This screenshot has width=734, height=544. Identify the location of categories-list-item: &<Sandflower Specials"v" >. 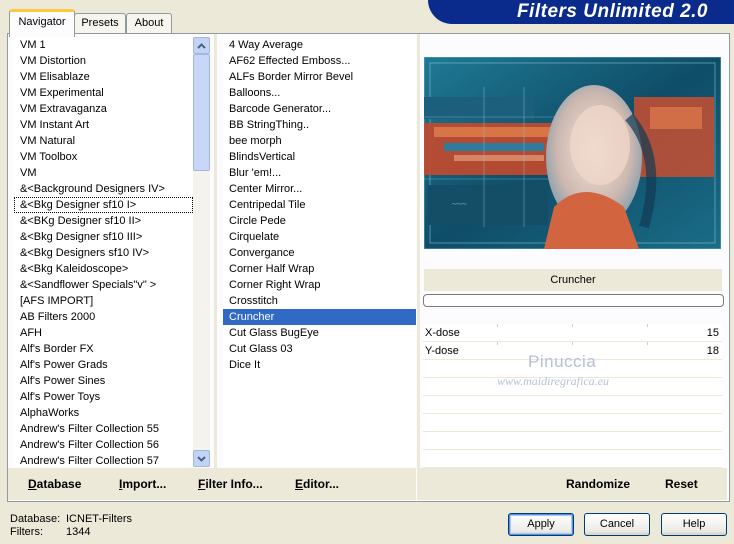
(103, 285).